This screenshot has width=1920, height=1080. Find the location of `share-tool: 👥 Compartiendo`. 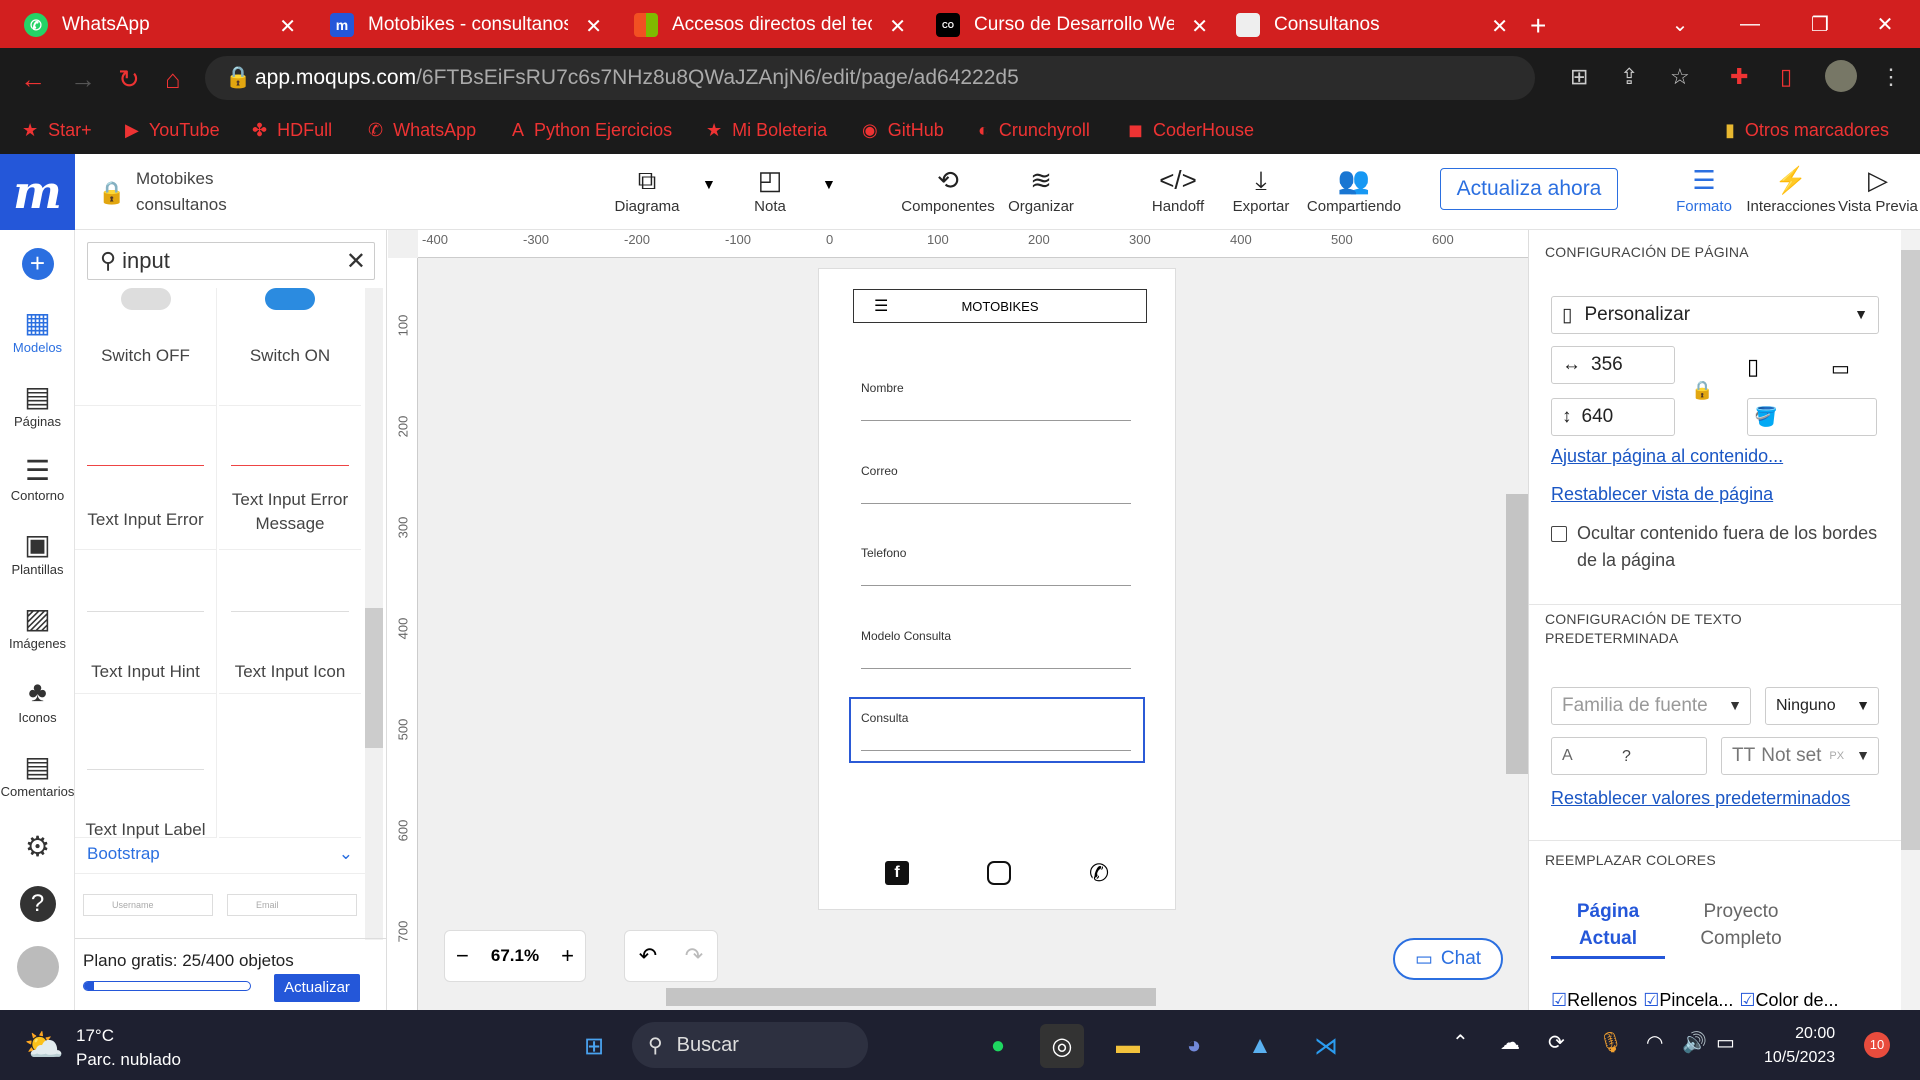

share-tool: 👥 Compartiendo is located at coordinates (1354, 188).